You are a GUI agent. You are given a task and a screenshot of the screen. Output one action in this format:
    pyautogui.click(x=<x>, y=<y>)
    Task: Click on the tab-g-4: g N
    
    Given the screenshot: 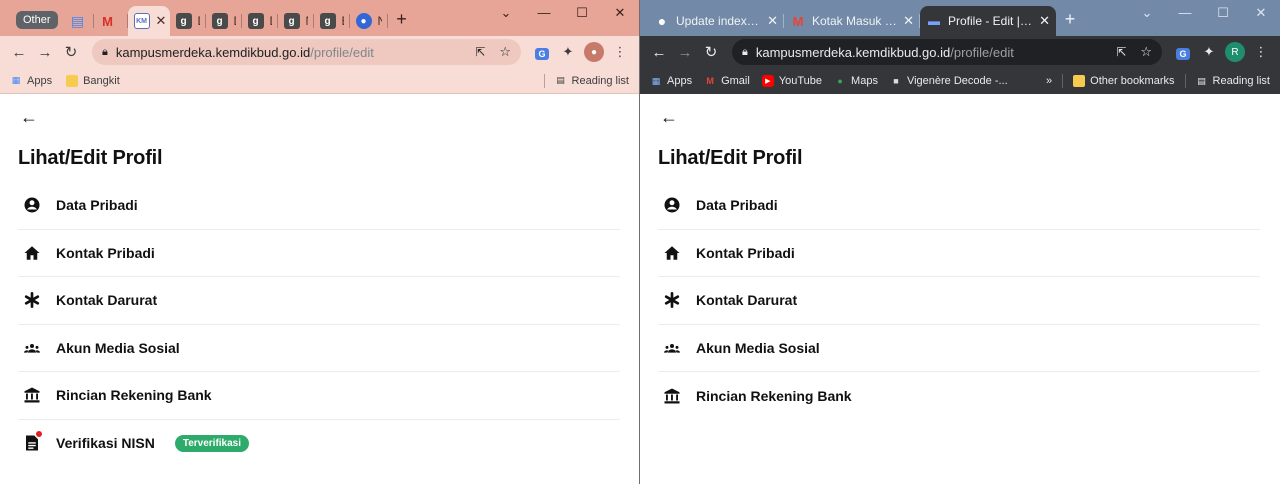 What is the action you would take?
    pyautogui.click(x=296, y=21)
    